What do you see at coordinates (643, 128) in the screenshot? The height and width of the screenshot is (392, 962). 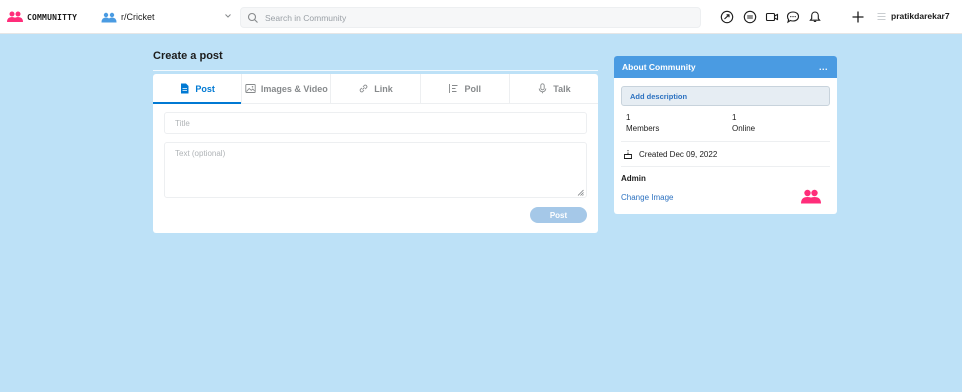 I see `members-label: Members` at bounding box center [643, 128].